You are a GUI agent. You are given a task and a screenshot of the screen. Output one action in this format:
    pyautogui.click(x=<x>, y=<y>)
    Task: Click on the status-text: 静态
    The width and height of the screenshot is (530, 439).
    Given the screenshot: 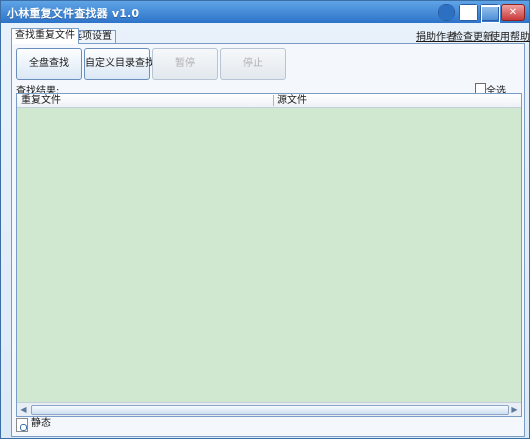 What is the action you would take?
    pyautogui.click(x=41, y=423)
    